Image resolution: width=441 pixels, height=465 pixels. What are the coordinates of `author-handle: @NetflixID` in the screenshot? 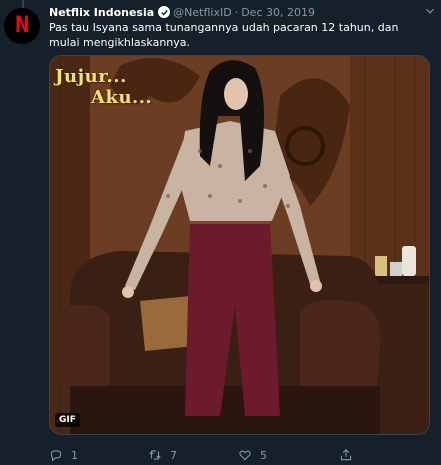 It's located at (202, 12).